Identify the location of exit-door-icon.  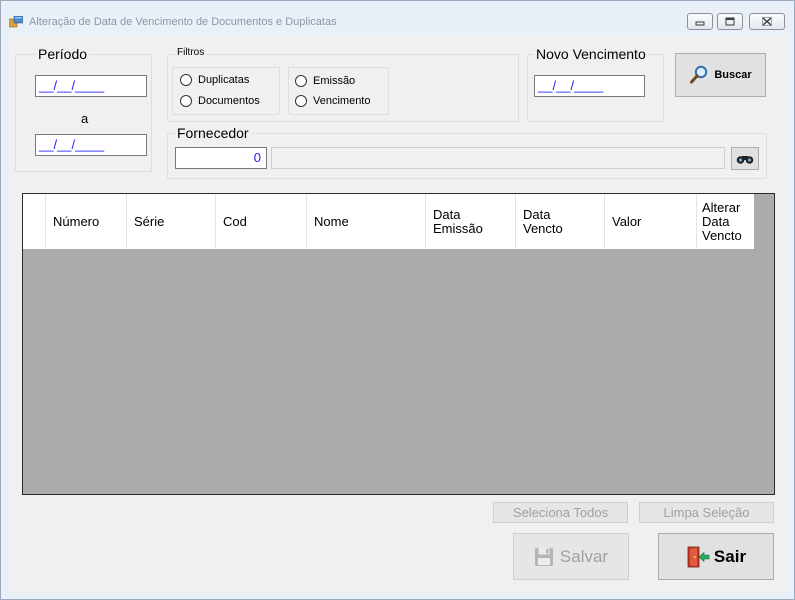
(698, 556).